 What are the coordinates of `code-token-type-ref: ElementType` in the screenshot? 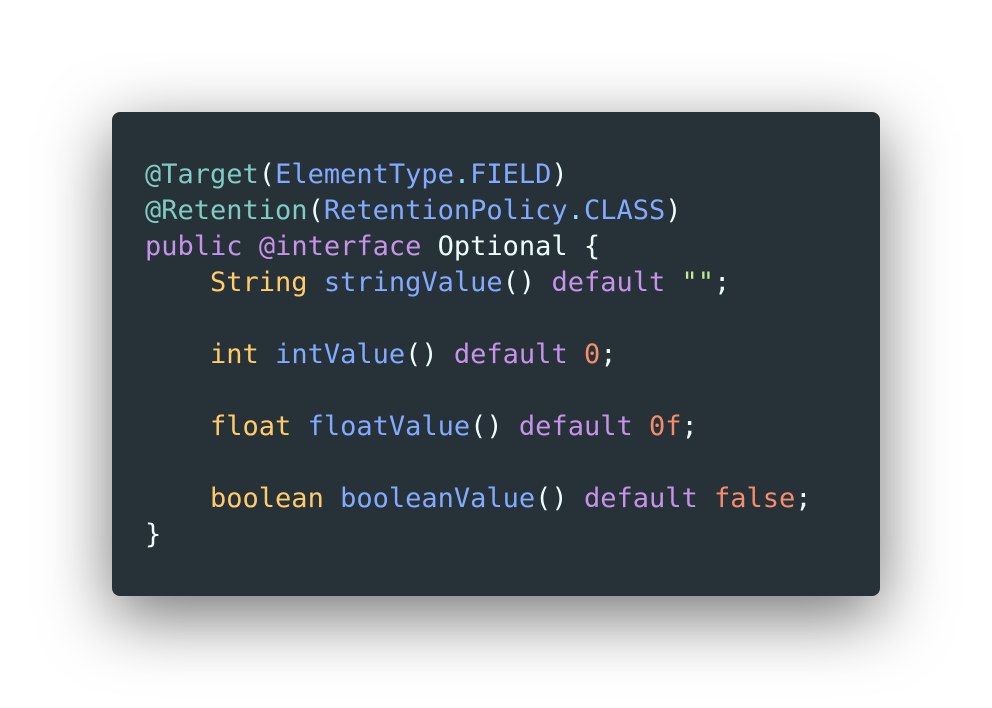 It's located at (364, 174).